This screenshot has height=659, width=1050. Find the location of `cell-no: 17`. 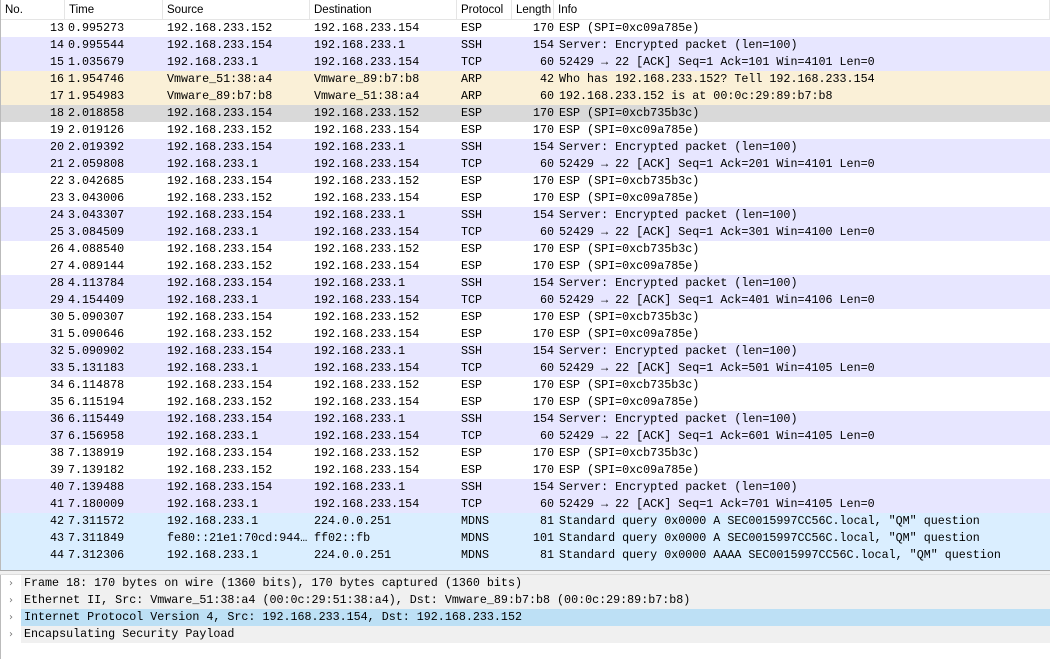

cell-no: 17 is located at coordinates (56, 96).